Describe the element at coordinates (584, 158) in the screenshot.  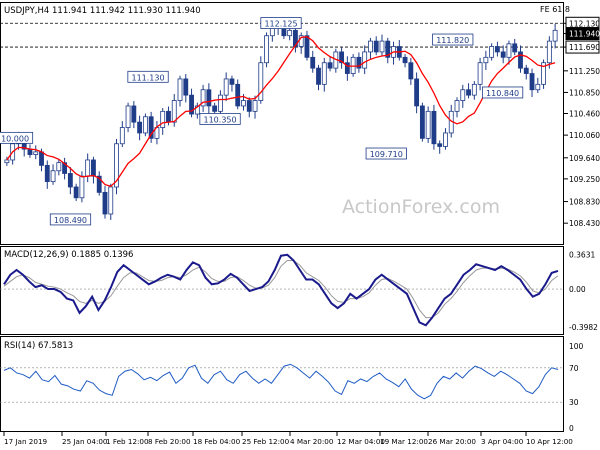
I see `y-tick-label: 109.640` at that location.